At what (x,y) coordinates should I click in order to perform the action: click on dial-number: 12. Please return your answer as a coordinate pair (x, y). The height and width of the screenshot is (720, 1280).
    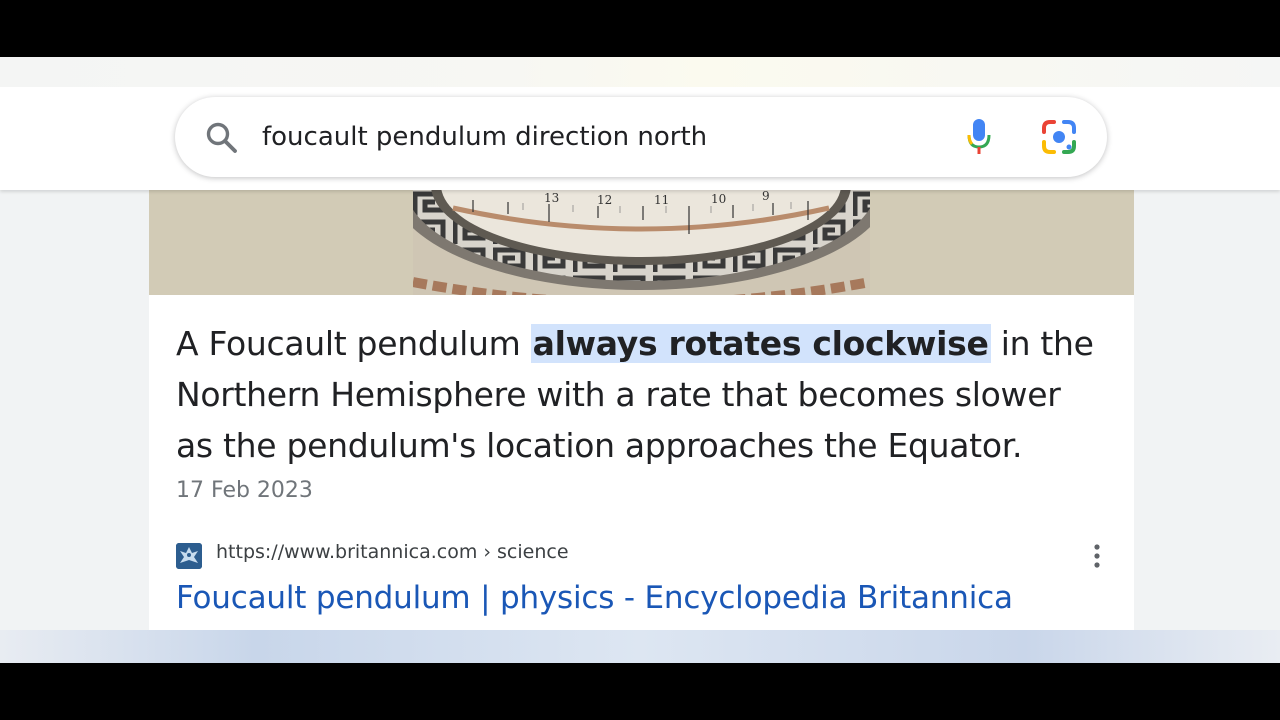
    Looking at the image, I should click on (604, 200).